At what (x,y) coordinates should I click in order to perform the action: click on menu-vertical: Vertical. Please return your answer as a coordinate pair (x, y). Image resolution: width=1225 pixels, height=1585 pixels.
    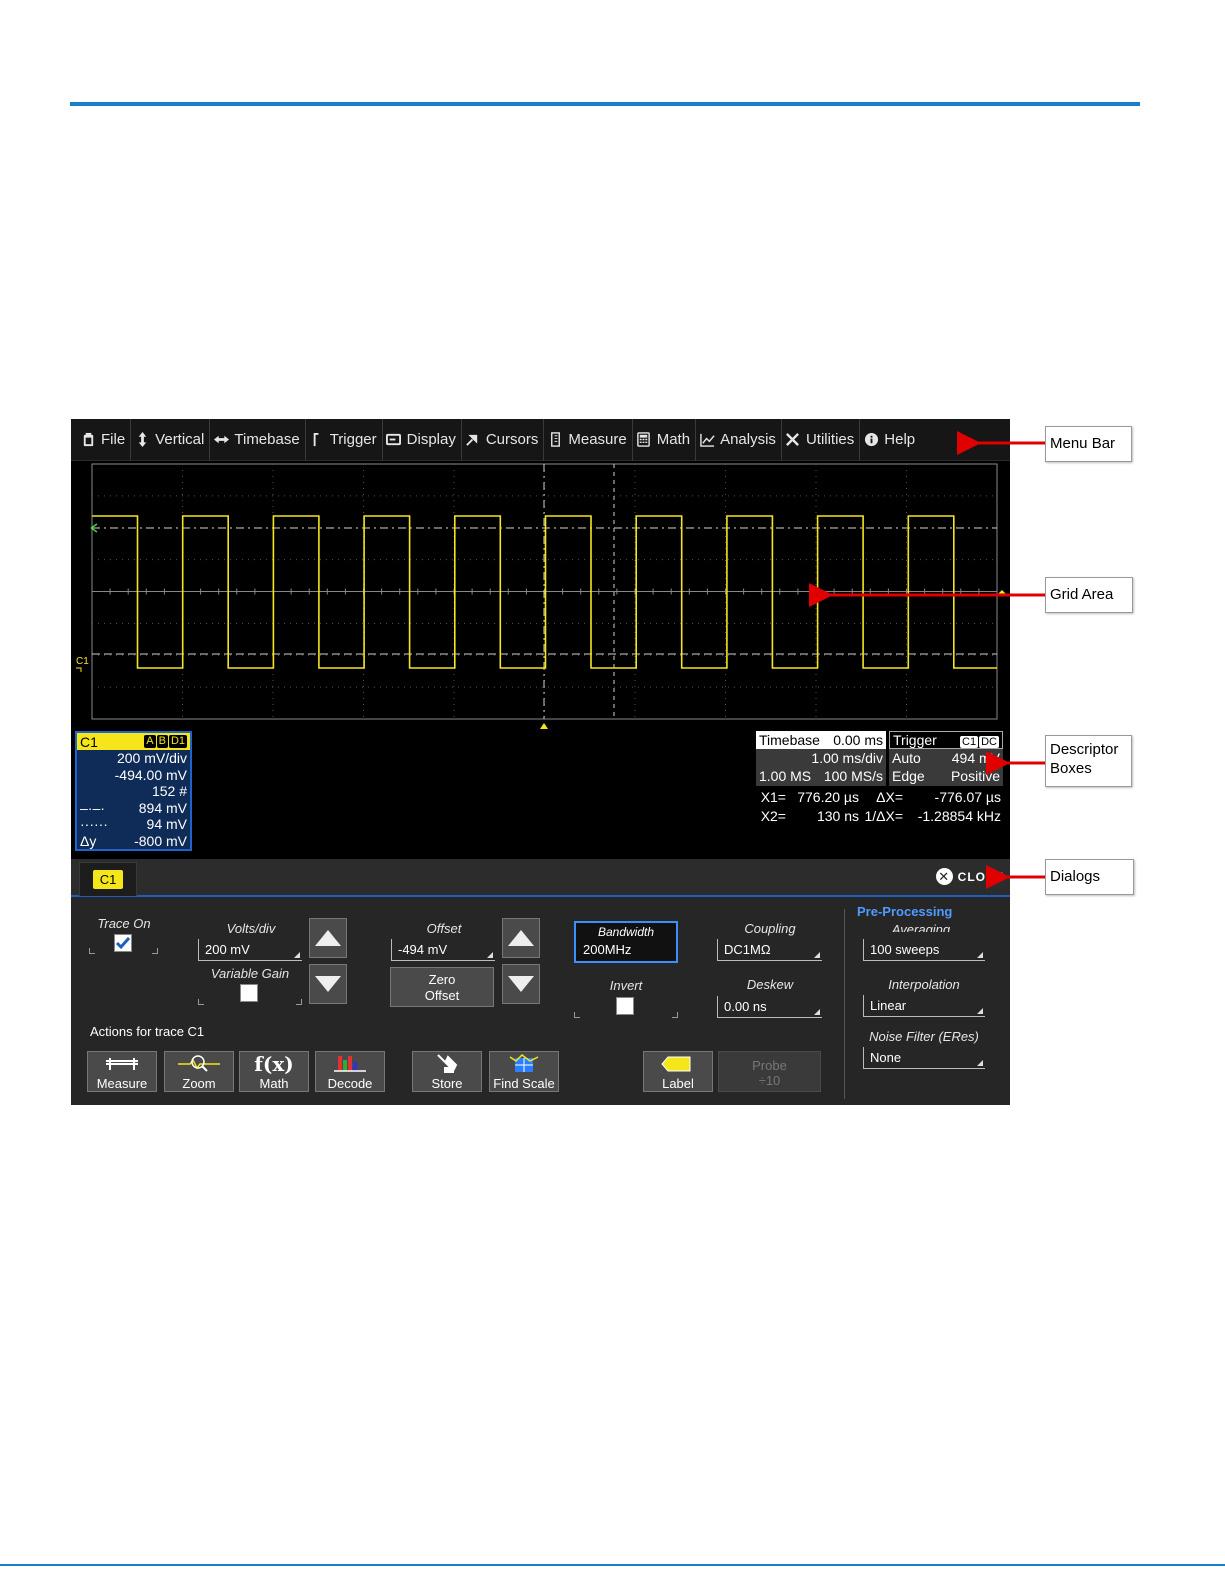
    Looking at the image, I should click on (171, 440).